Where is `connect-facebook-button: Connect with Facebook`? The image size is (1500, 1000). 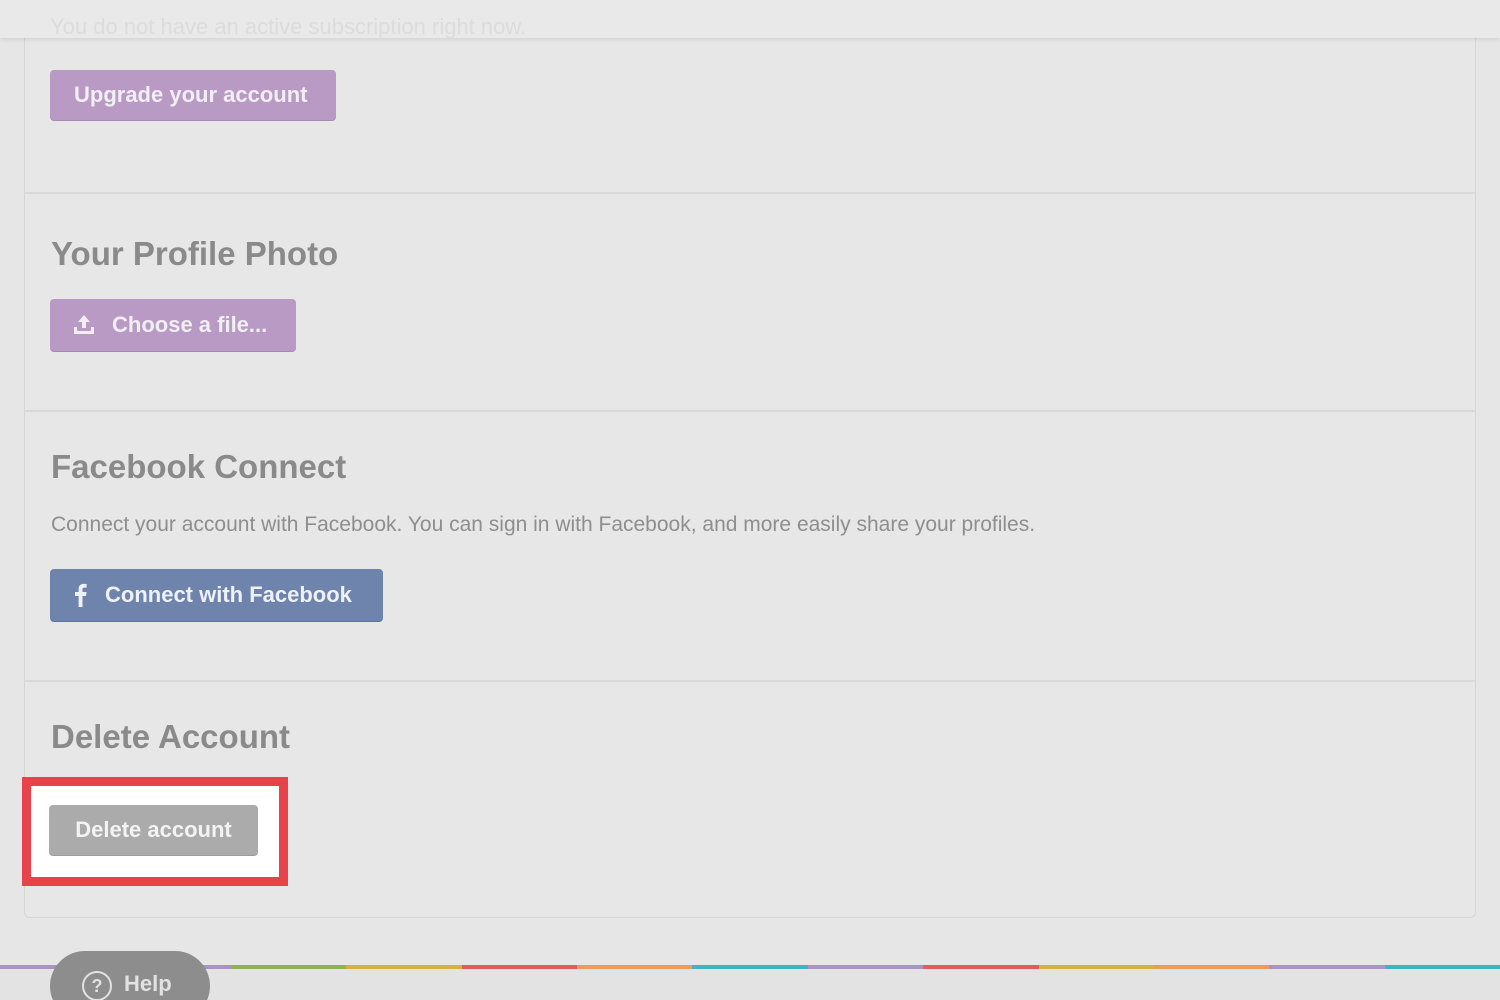
connect-facebook-button: Connect with Facebook is located at coordinates (216, 595).